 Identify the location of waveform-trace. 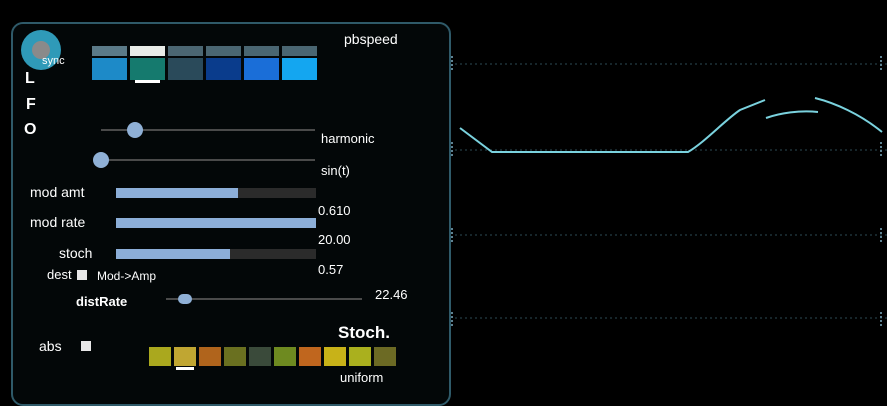
(612, 126).